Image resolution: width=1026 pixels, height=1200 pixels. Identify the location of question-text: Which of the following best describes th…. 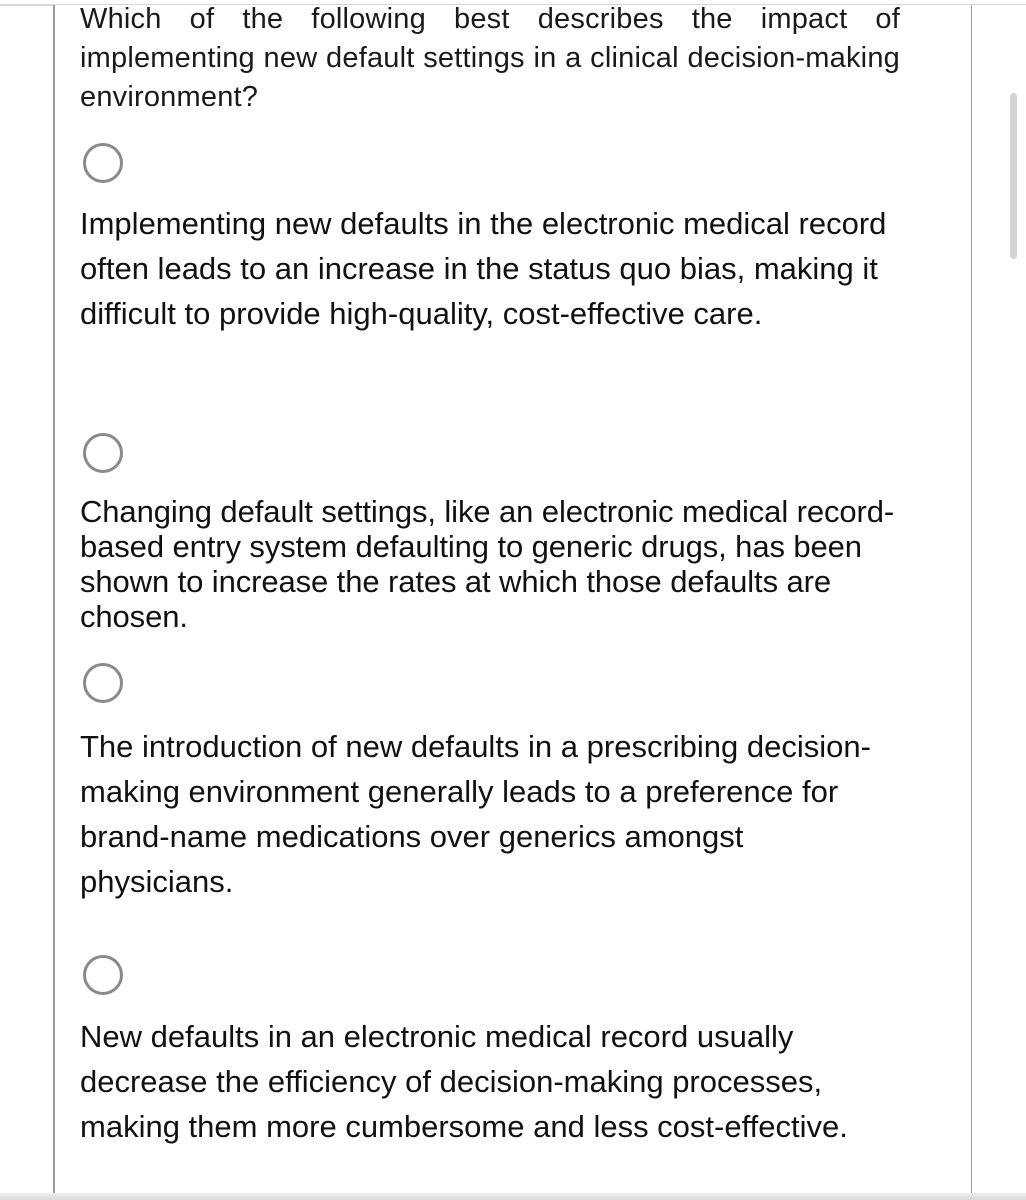
(490, 58).